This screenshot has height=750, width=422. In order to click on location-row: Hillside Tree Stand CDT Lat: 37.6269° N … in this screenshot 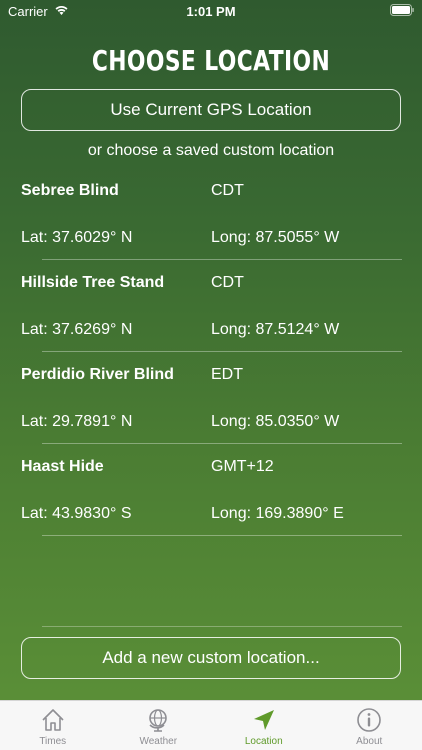, I will do `click(211, 306)`.